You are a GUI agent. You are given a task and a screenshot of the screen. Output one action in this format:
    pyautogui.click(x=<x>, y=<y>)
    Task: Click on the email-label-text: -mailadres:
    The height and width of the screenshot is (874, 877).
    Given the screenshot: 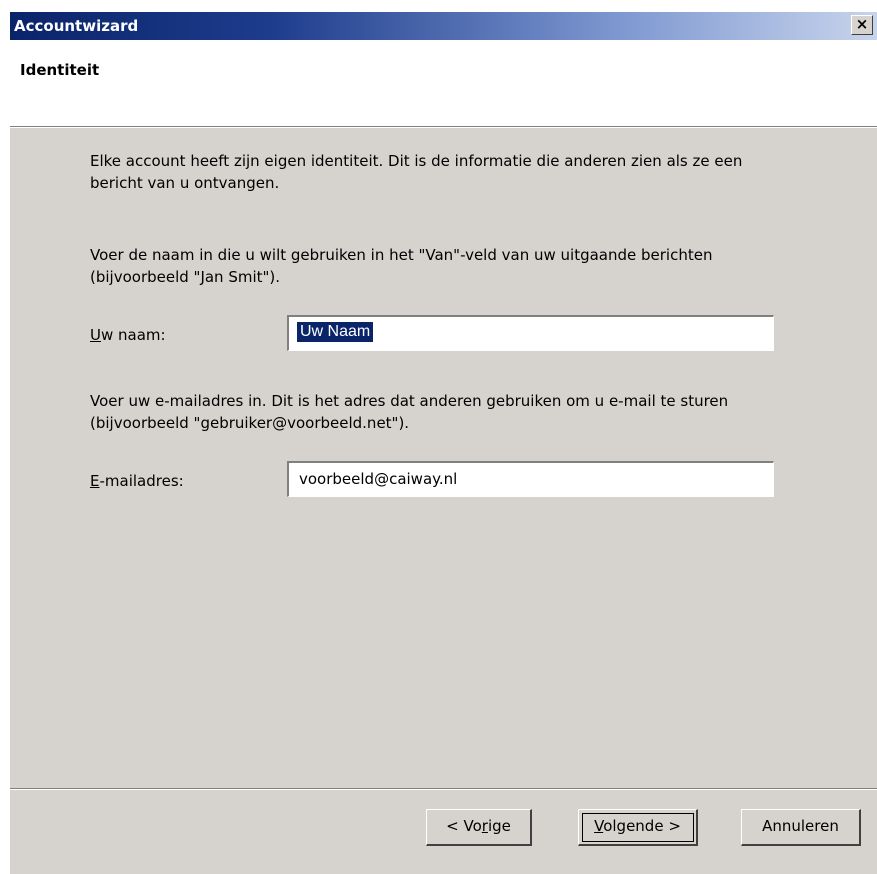 What is the action you would take?
    pyautogui.click(x=141, y=481)
    